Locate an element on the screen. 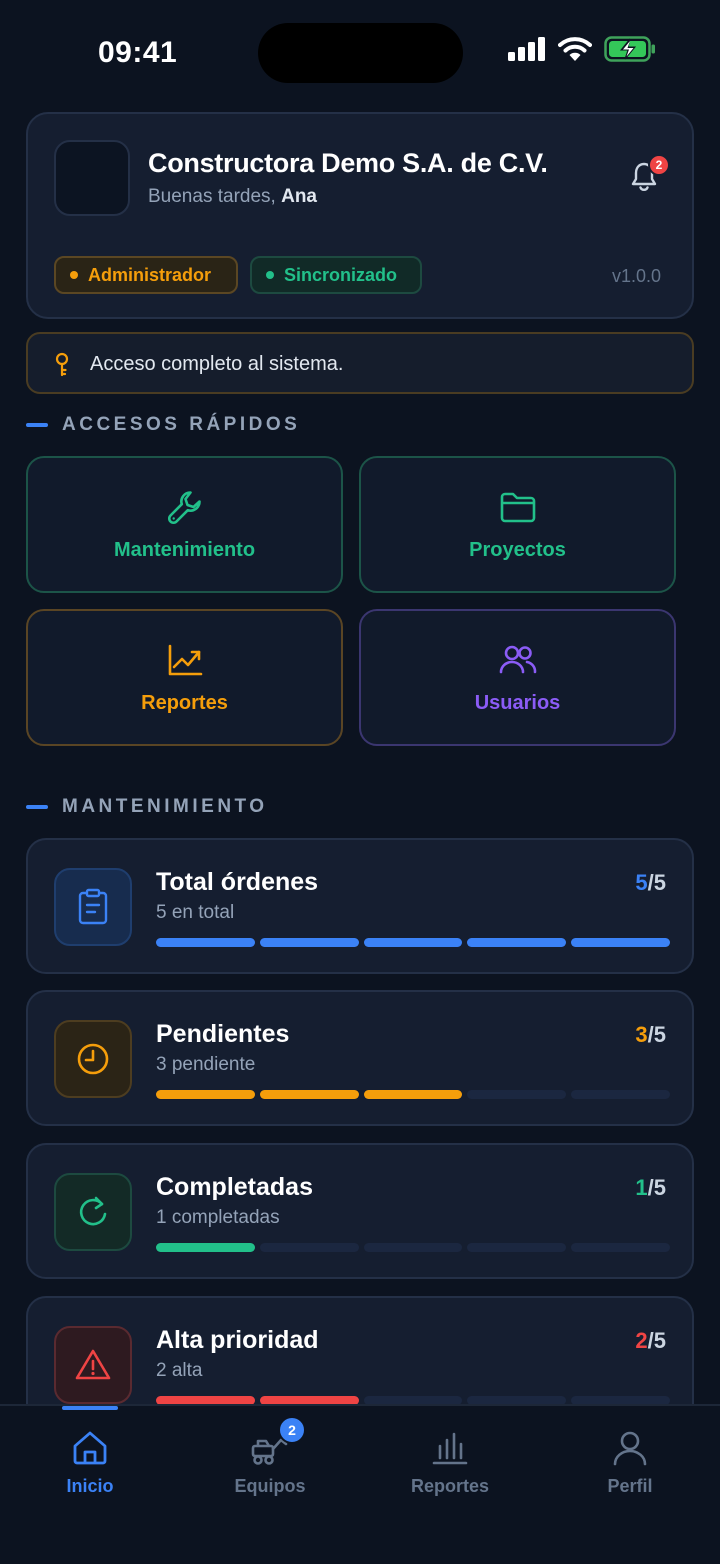 This screenshot has height=1564, width=720. company-logo is located at coordinates (92, 178).